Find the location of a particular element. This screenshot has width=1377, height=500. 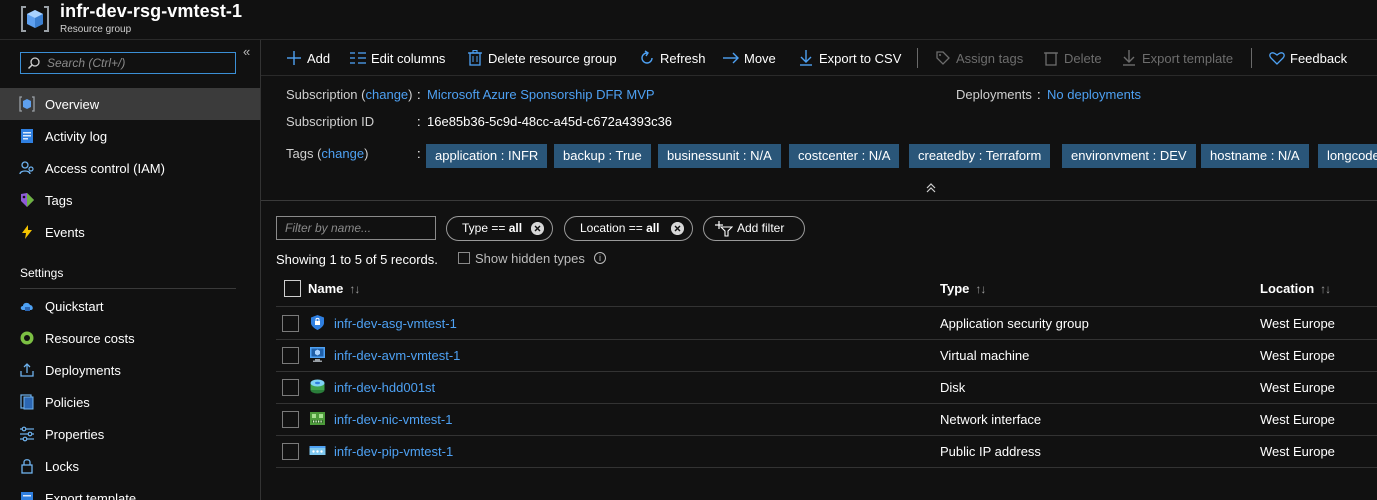

trash-icon is located at coordinates (1051, 58).